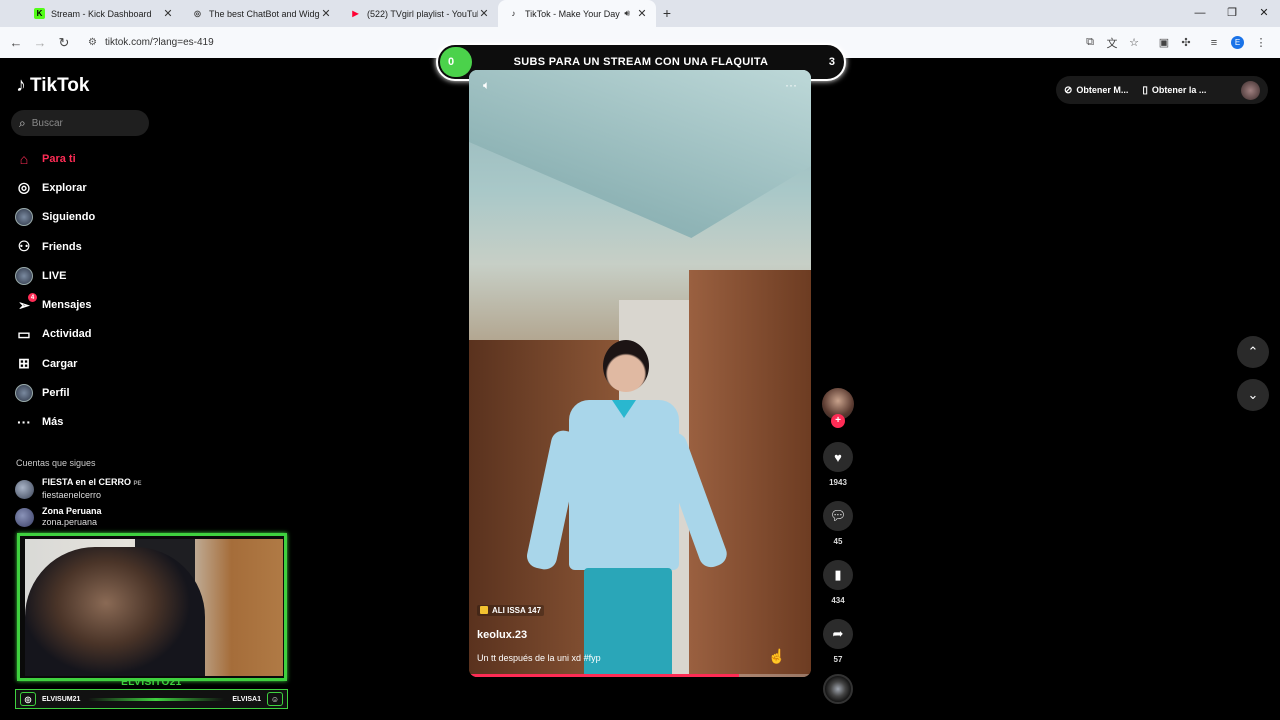 The width and height of the screenshot is (1280, 720). I want to click on comment-action: 💬︎ 45, so click(838, 523).